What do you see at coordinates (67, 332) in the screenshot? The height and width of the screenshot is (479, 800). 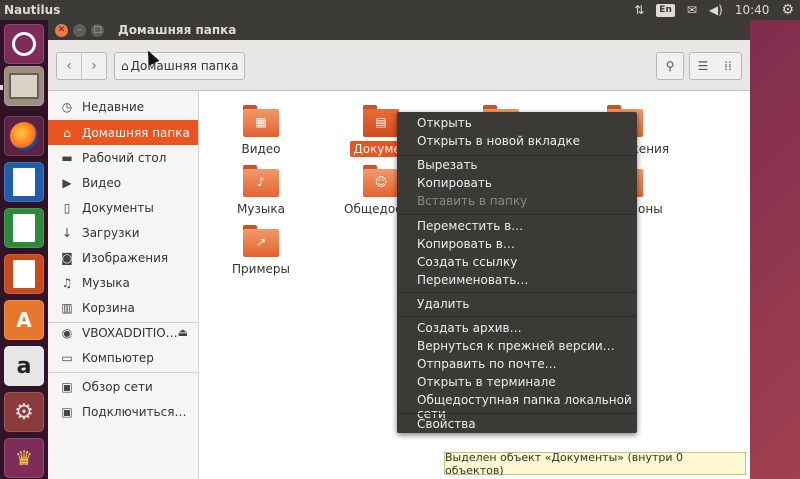 I see `disc-icon: ◉` at bounding box center [67, 332].